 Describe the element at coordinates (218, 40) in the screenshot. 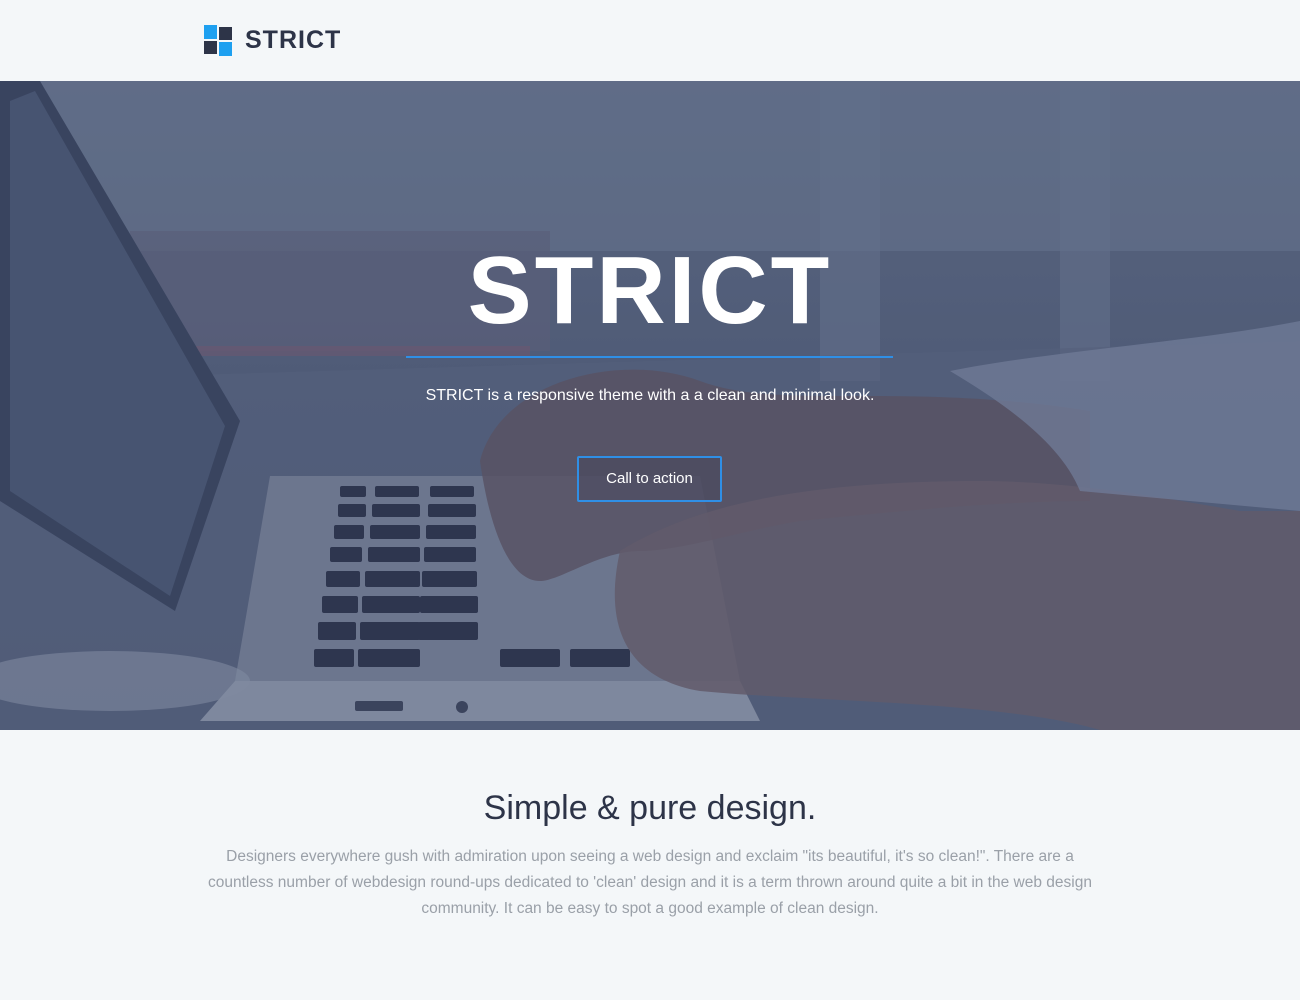

I see `four-squares-logo-icon` at that location.